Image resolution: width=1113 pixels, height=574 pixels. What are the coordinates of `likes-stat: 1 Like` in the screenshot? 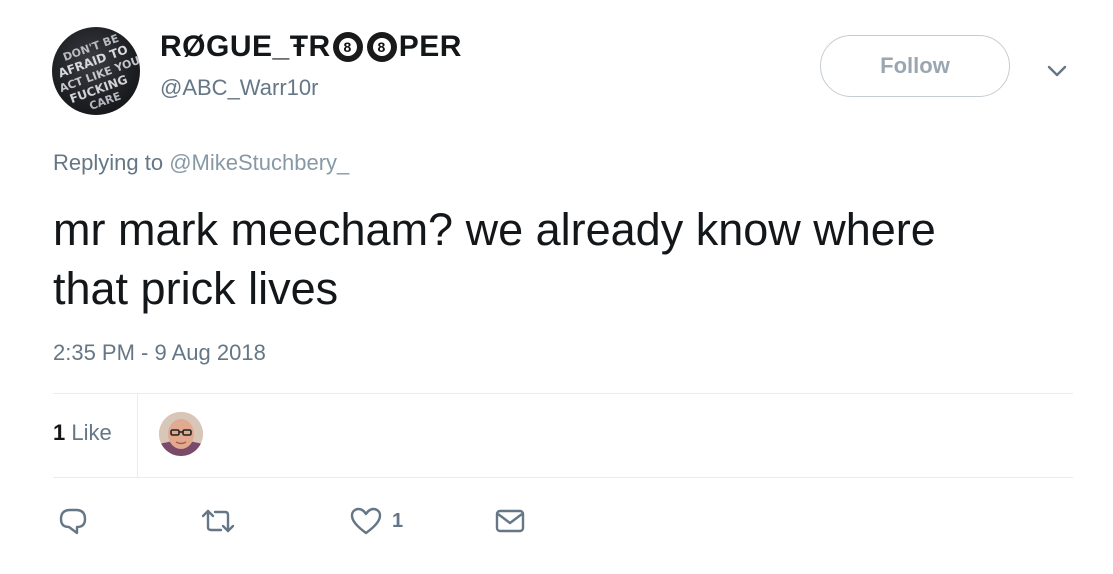 It's located at (82, 433).